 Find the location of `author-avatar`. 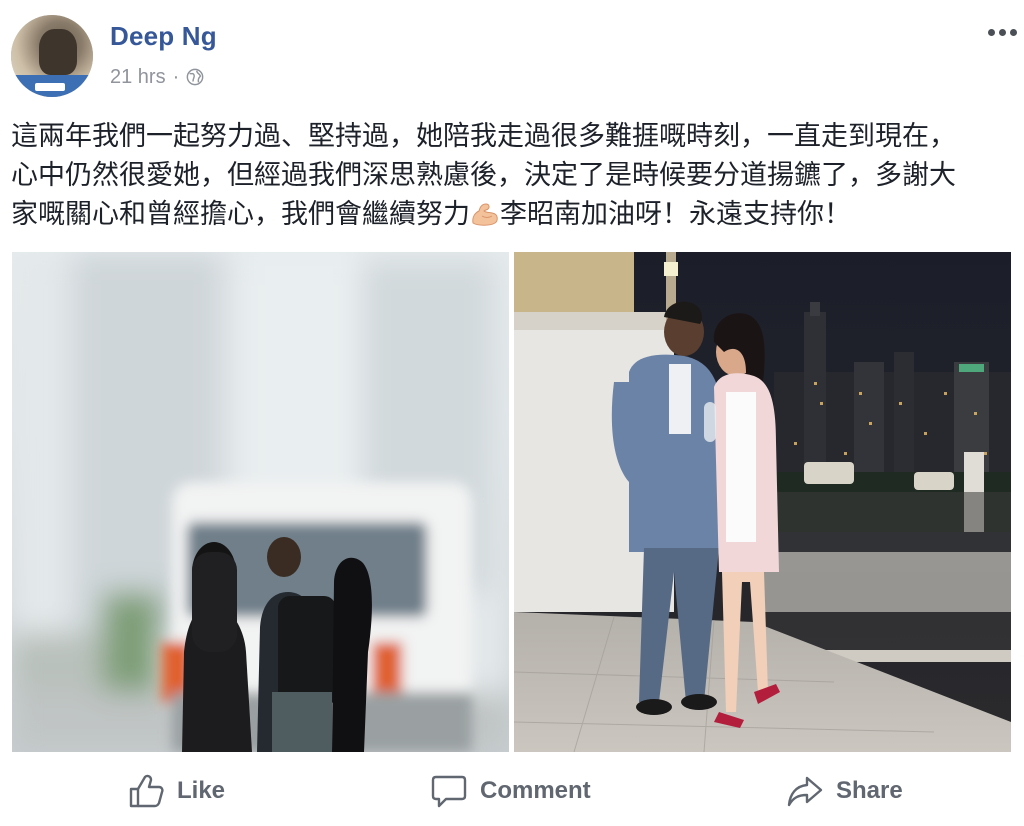

author-avatar is located at coordinates (52, 56).